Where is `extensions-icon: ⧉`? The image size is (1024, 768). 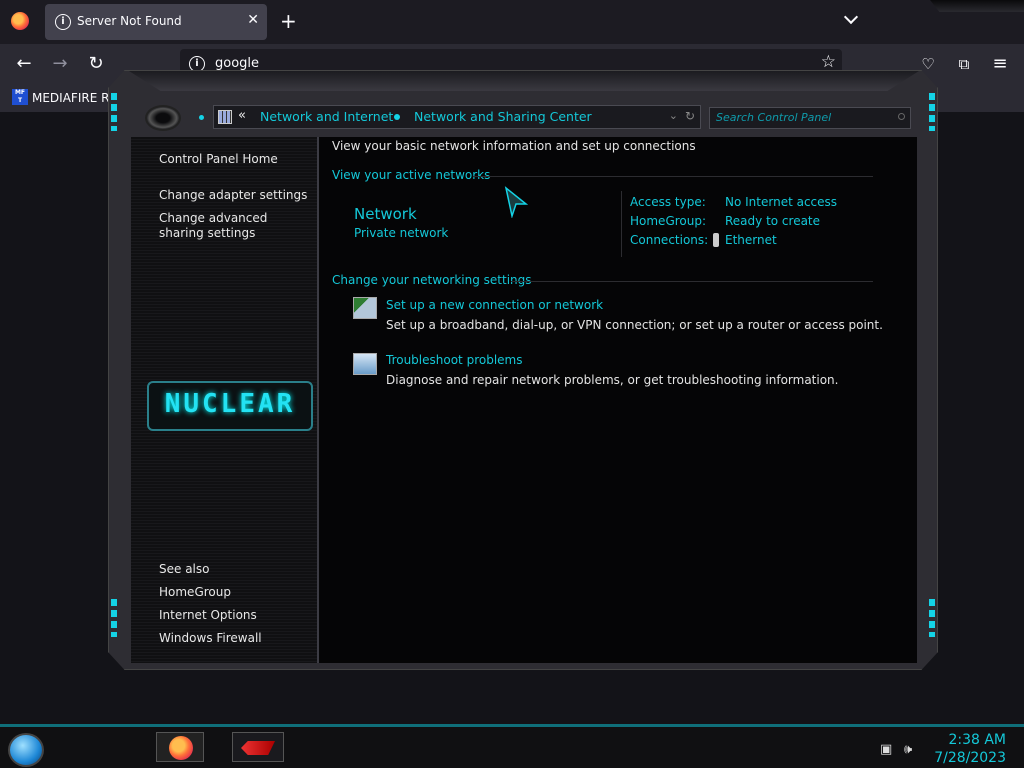
extensions-icon: ⧉ is located at coordinates (964, 64).